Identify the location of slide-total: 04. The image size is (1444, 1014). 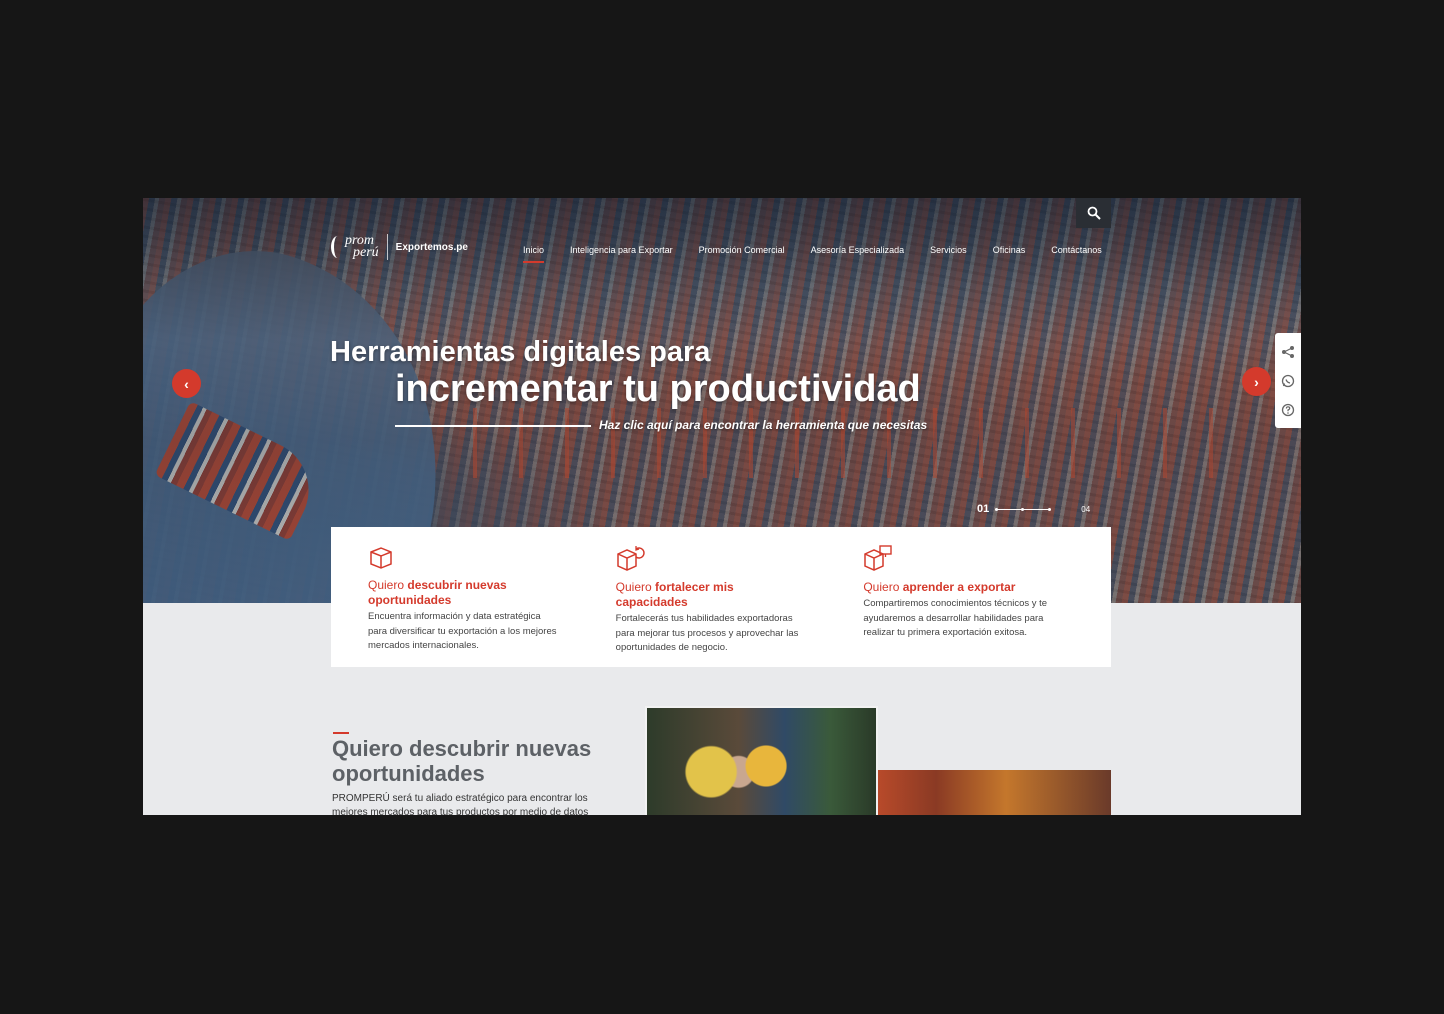
(1086, 509).